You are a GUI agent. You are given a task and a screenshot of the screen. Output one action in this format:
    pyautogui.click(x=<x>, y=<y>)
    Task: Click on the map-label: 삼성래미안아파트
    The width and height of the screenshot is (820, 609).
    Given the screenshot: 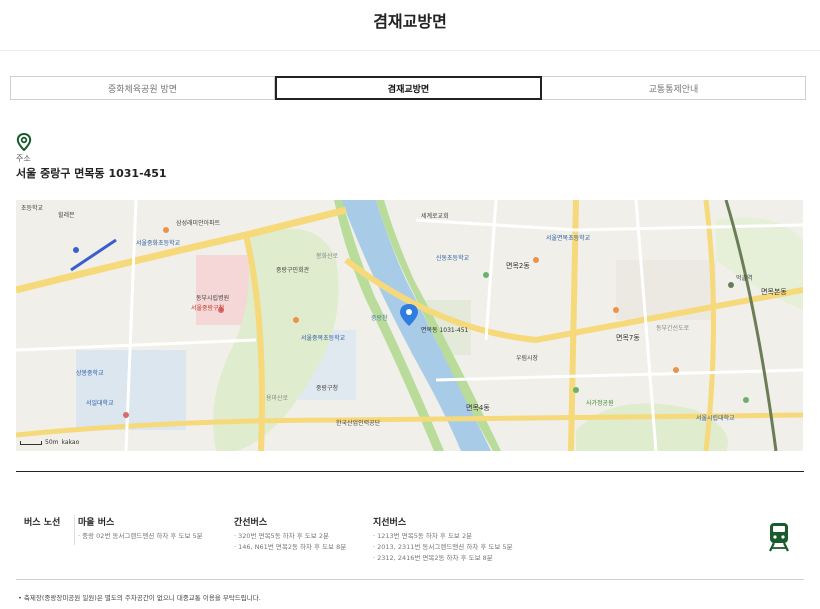 What is the action you would take?
    pyautogui.click(x=198, y=223)
    